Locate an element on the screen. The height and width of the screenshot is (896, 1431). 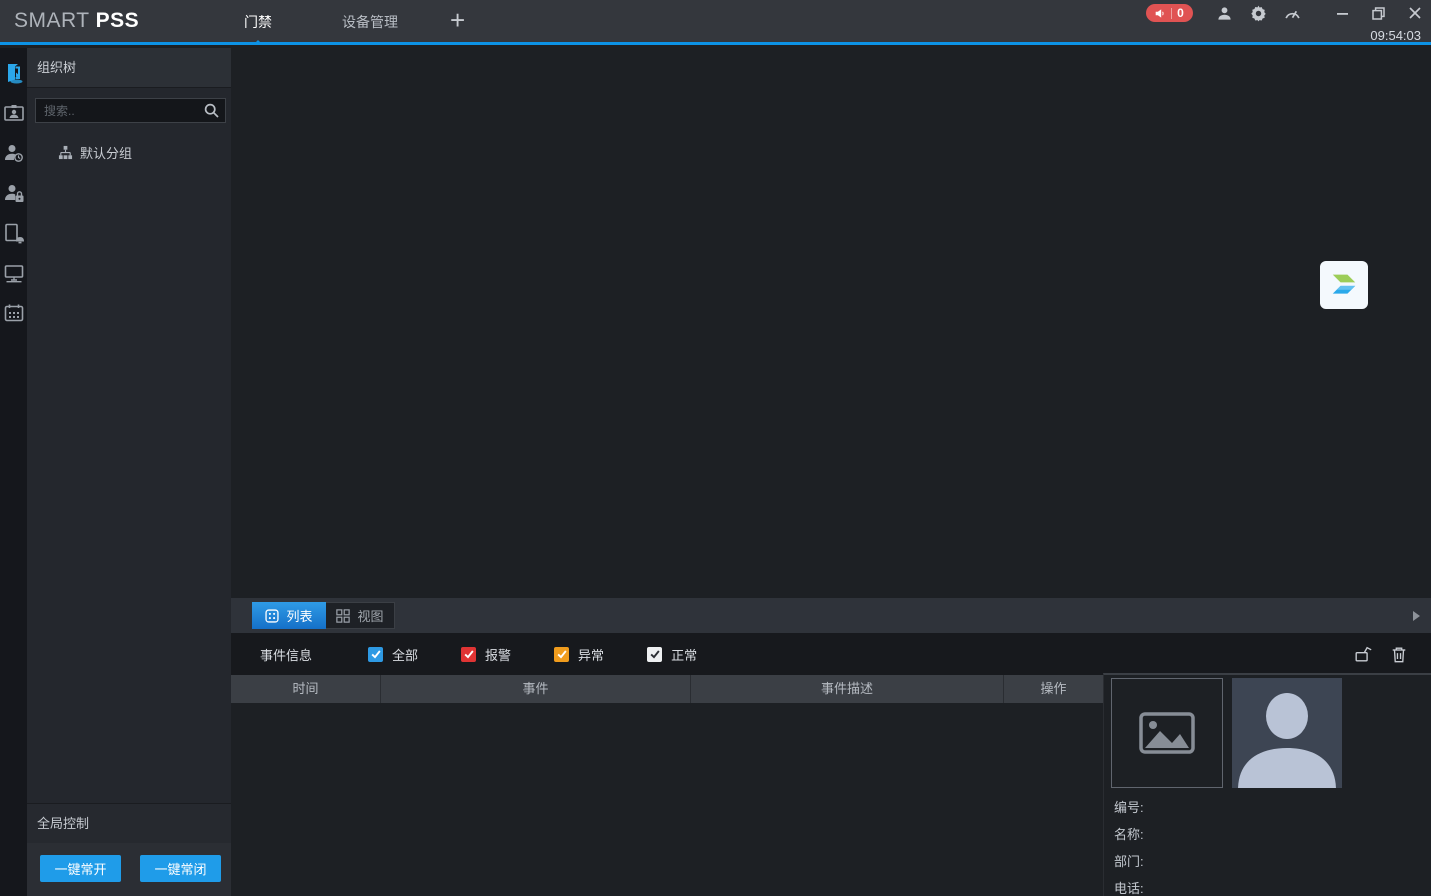
delete-trash-icon is located at coordinates (1399, 654).